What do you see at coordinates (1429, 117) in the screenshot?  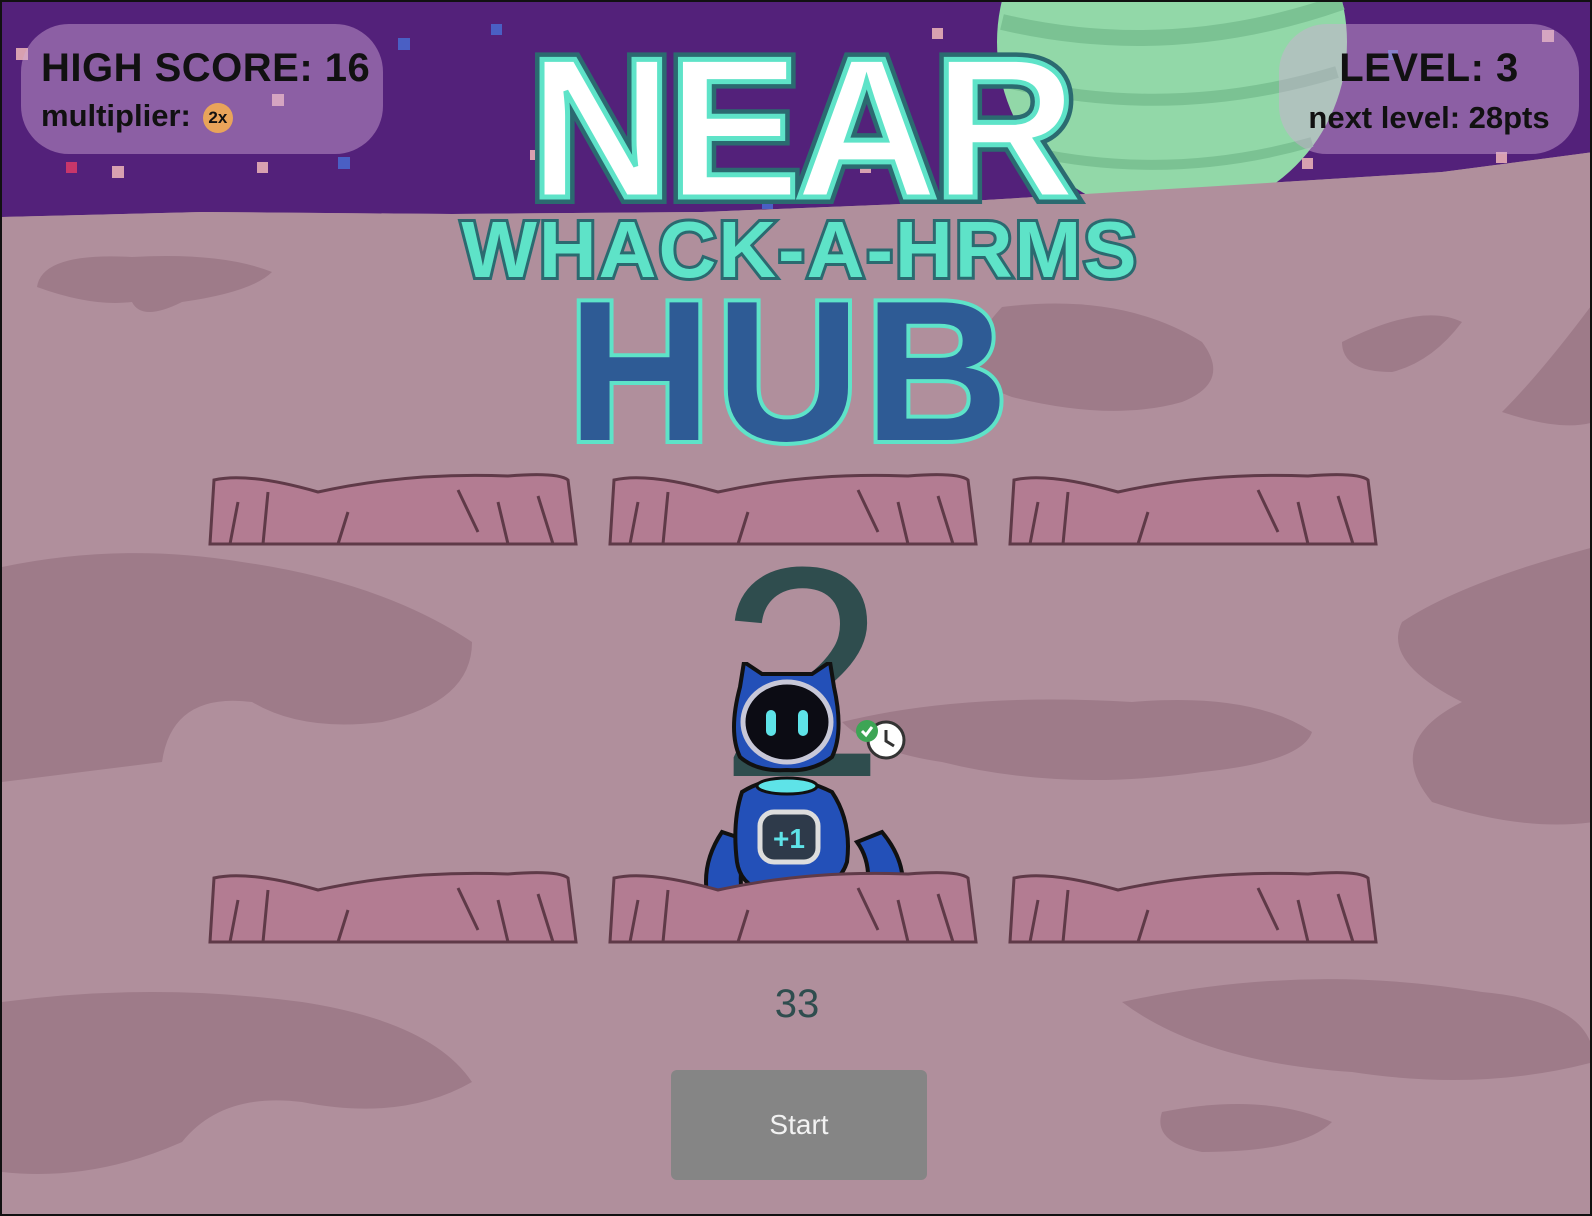 I see `next-level-indicator: next level: 28pts` at bounding box center [1429, 117].